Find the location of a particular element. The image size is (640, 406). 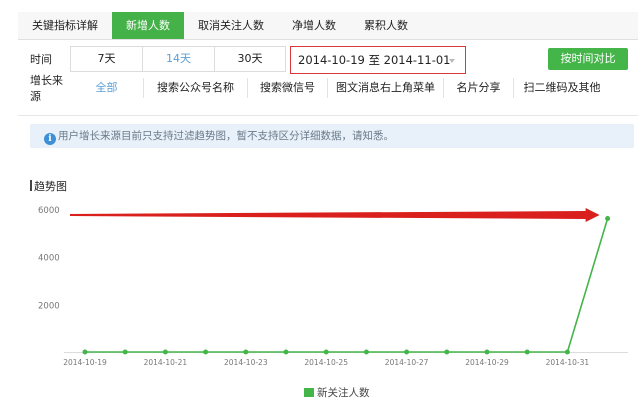

chart-legend: 新关注人数 is located at coordinates (337, 392).